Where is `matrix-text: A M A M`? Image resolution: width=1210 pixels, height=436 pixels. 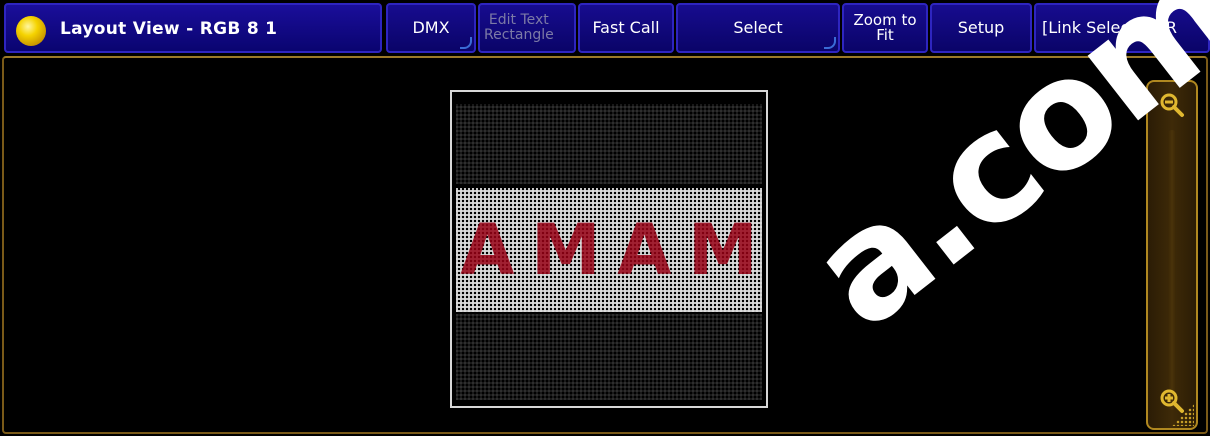
matrix-text: A M A M is located at coordinates (609, 250).